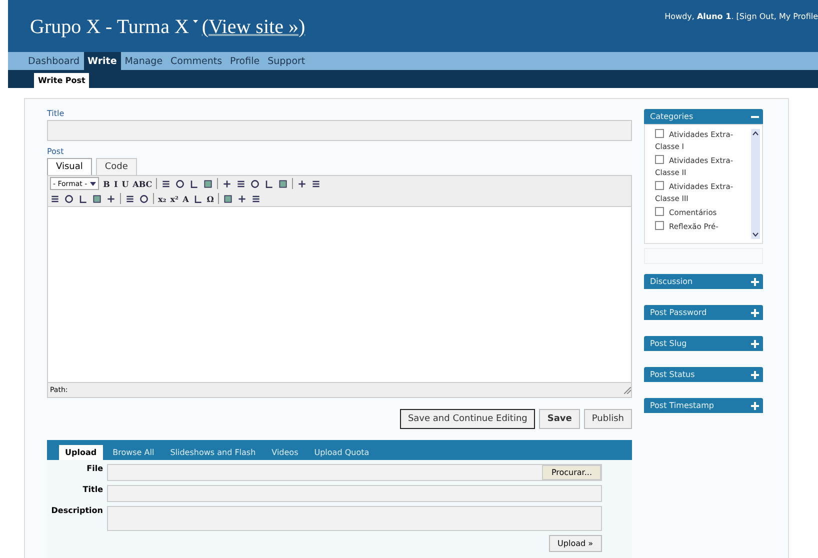  What do you see at coordinates (245, 61) in the screenshot?
I see `menu-tab: Profile` at bounding box center [245, 61].